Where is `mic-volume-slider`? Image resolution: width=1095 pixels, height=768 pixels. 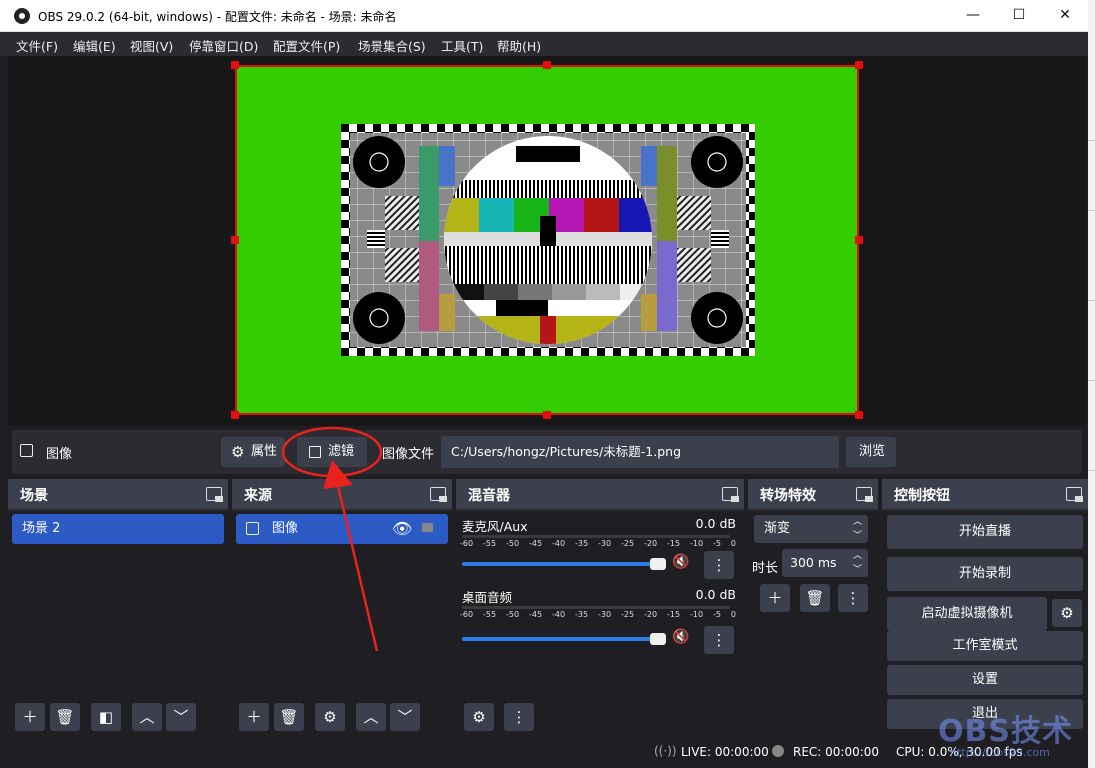
mic-volume-slider is located at coordinates (561, 564).